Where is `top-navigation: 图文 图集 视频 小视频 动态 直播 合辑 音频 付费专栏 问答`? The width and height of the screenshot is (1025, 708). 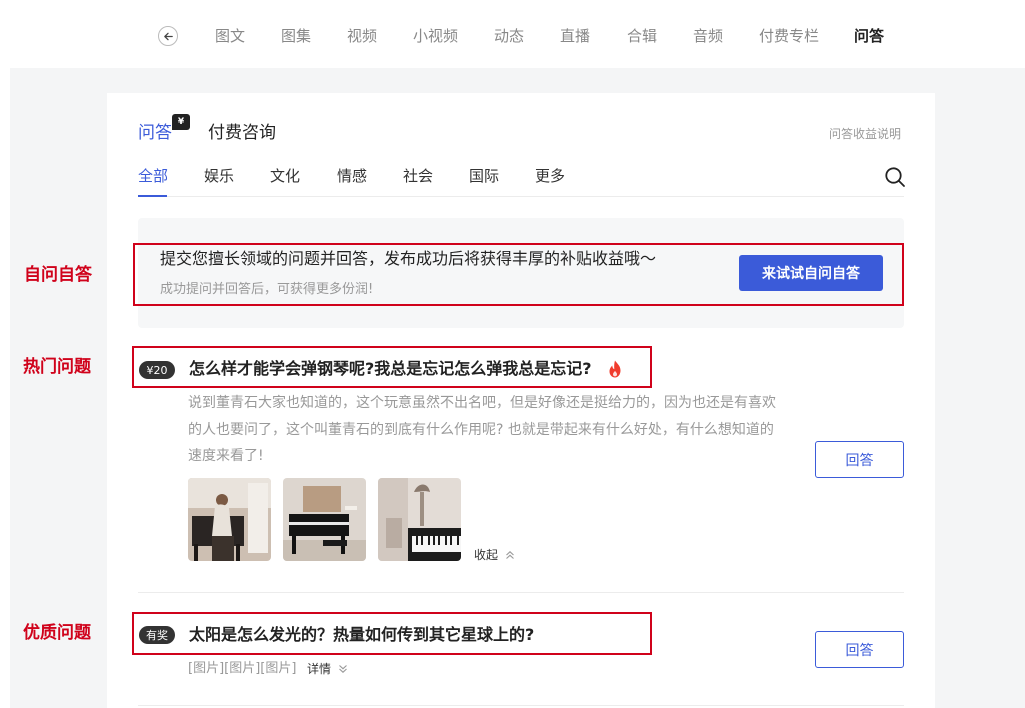 top-navigation: 图文 图集 视频 小视频 动态 直播 合辑 音频 付费专栏 问答 is located at coordinates (512, 34).